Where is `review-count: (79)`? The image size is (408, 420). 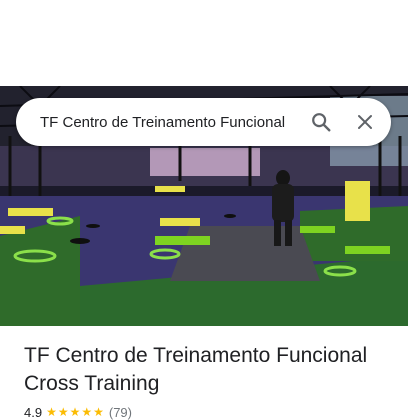 review-count: (79) is located at coordinates (120, 412).